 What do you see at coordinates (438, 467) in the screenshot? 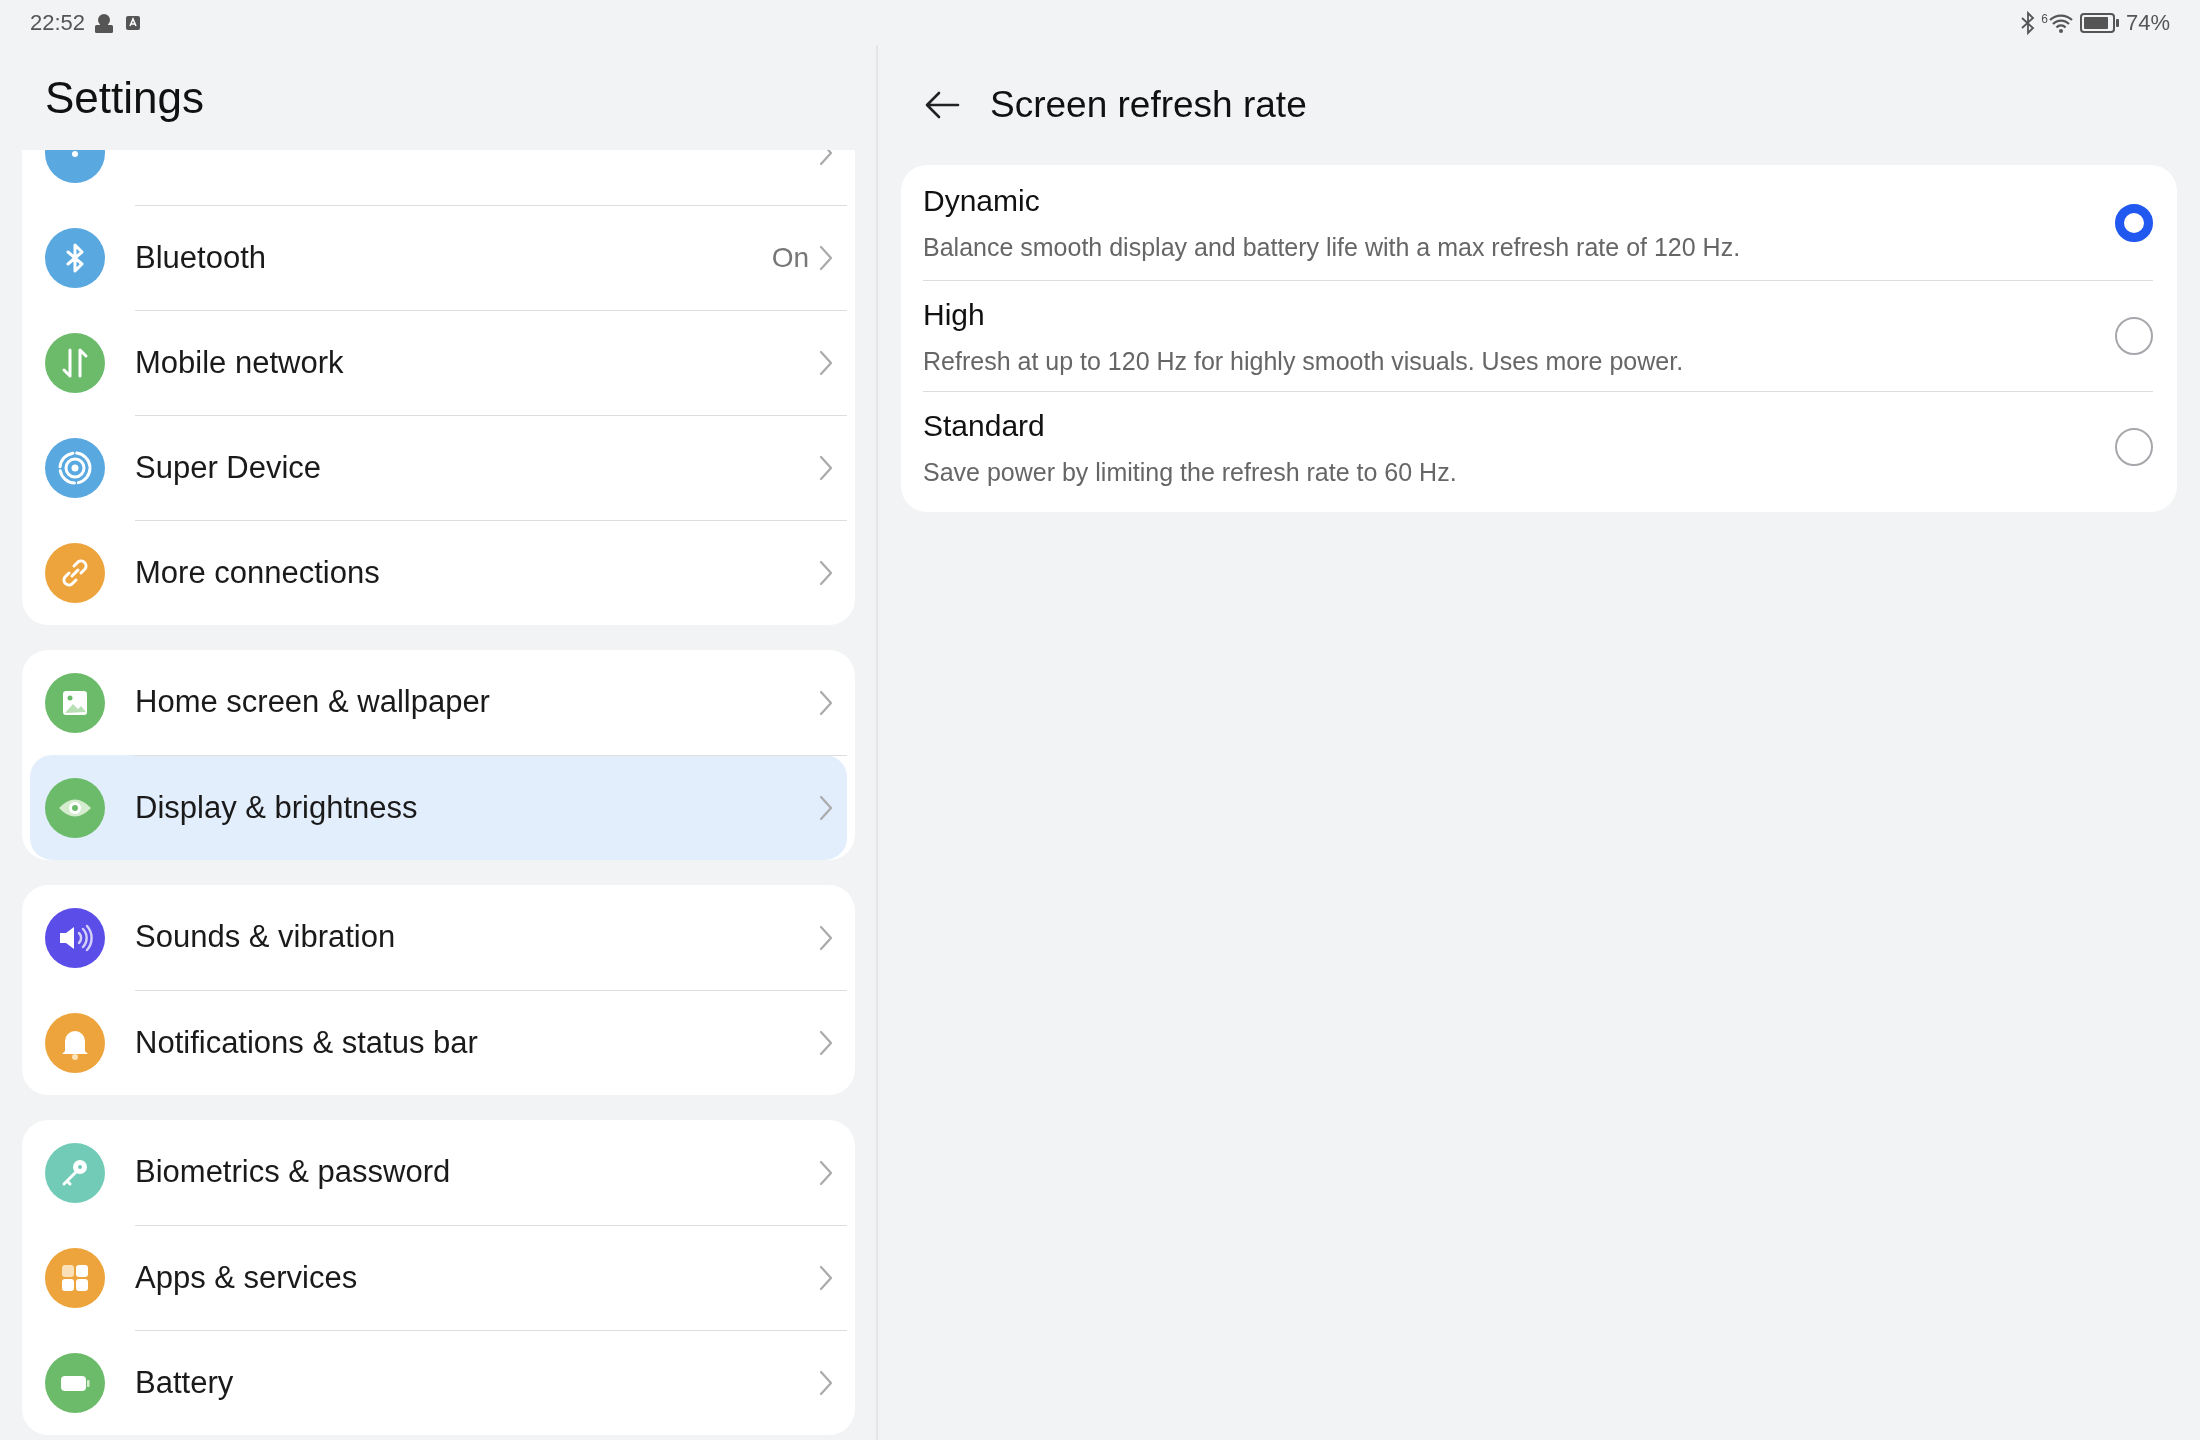
I see `settings-item: Super Device` at bounding box center [438, 467].